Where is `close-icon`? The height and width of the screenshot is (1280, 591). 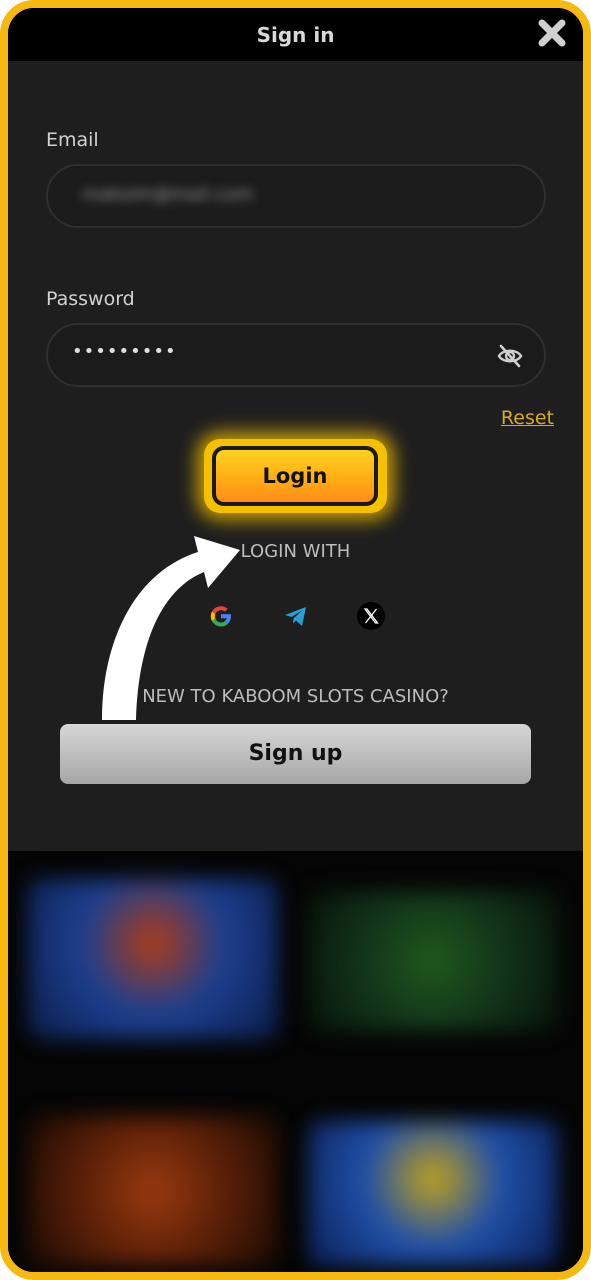 close-icon is located at coordinates (552, 33).